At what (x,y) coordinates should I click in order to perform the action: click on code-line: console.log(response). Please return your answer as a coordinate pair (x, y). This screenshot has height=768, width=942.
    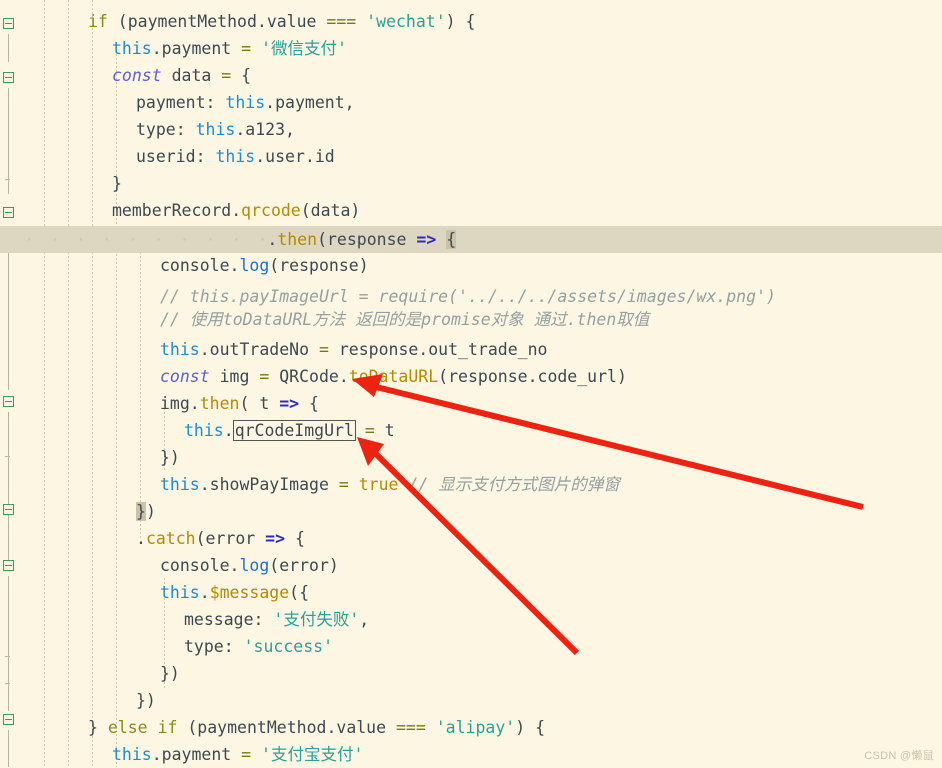
    Looking at the image, I should click on (471, 265).